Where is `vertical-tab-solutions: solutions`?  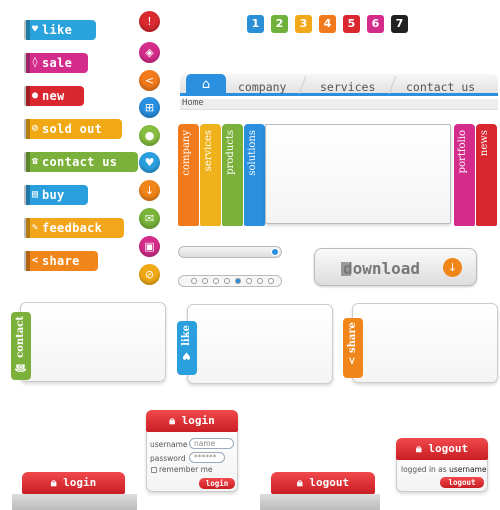 vertical-tab-solutions: solutions is located at coordinates (254, 175).